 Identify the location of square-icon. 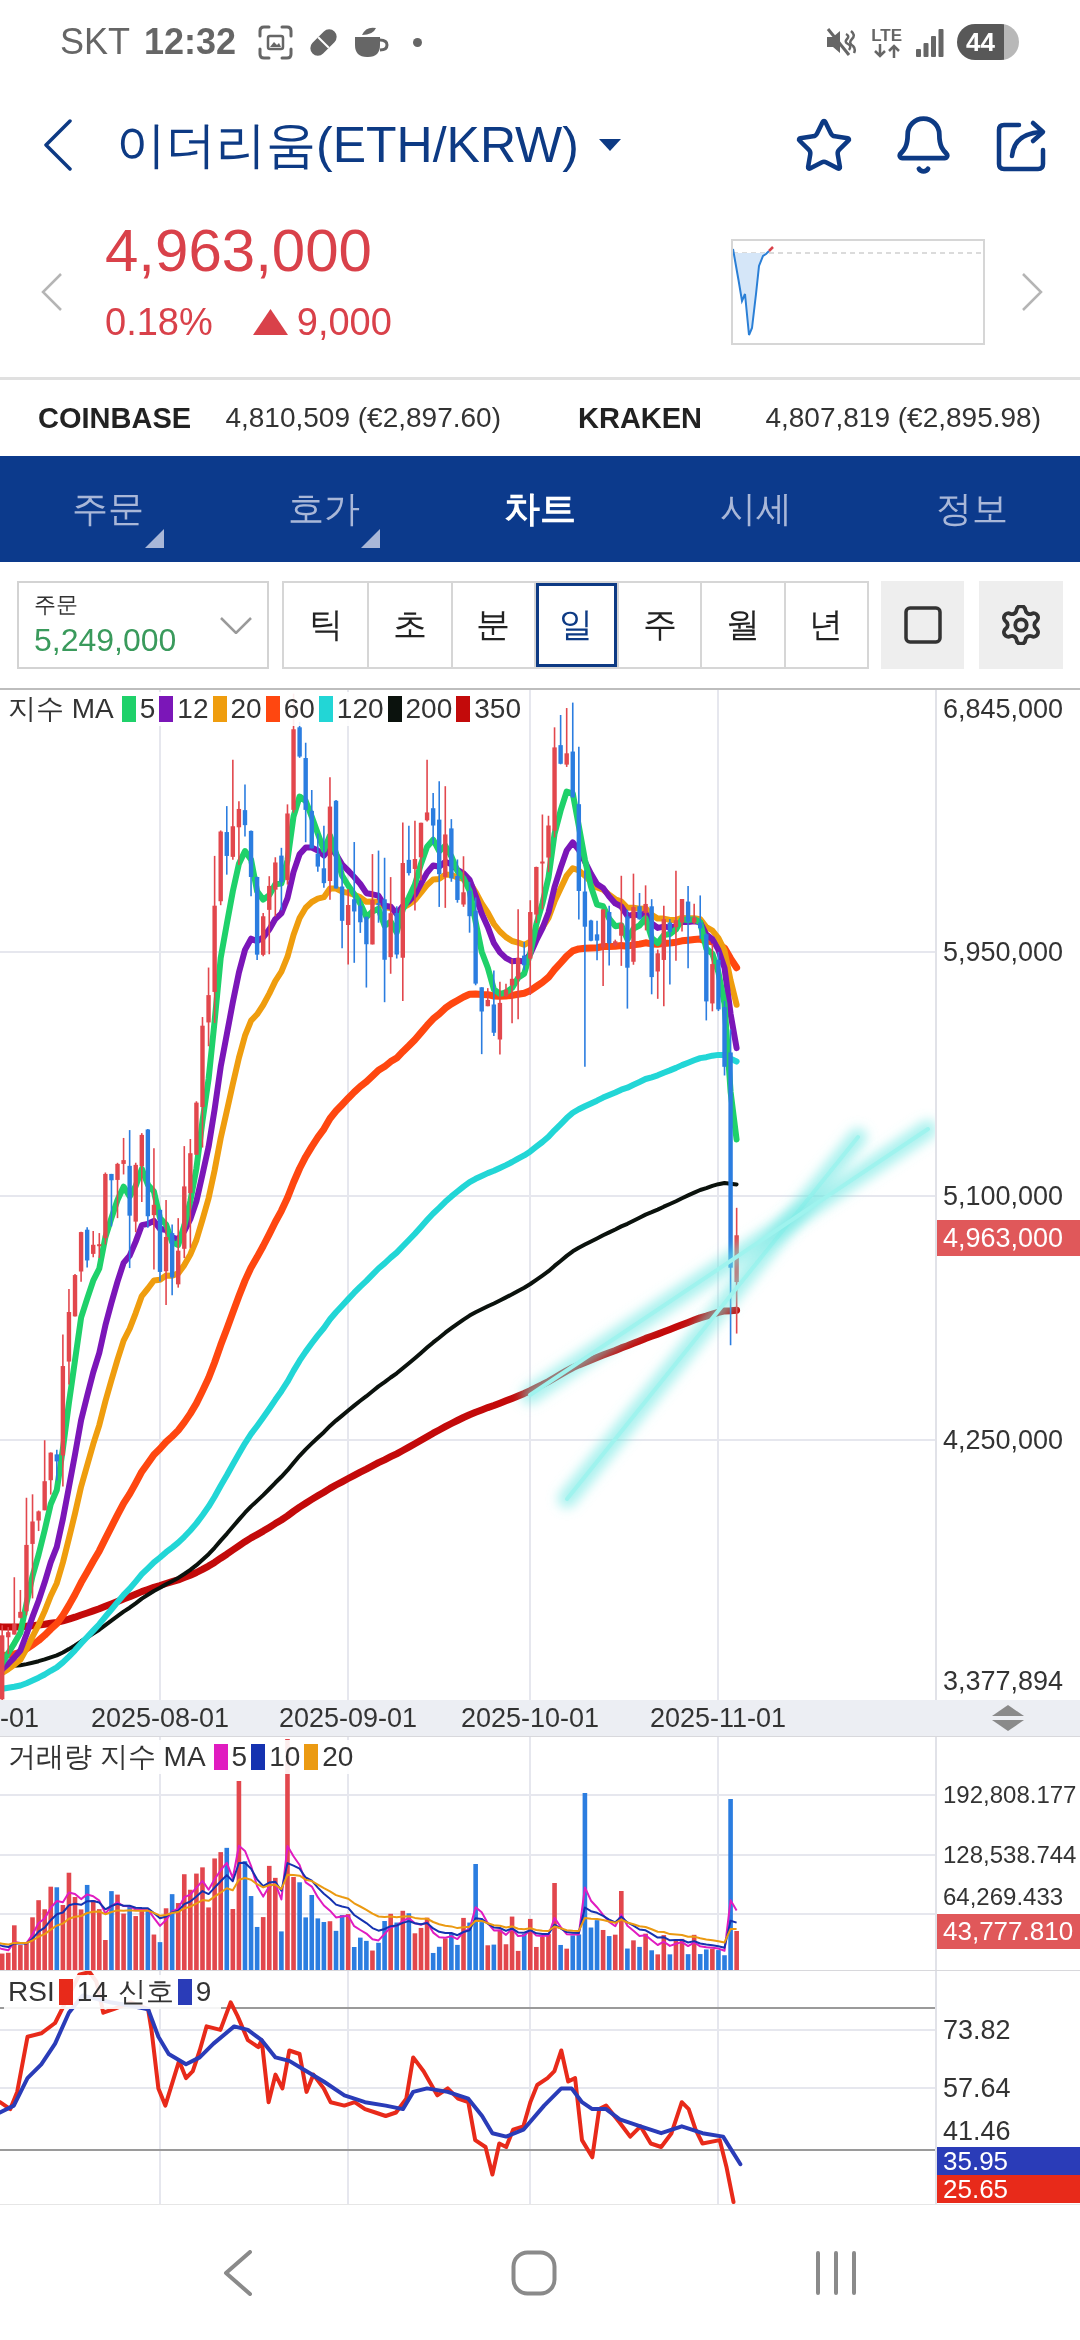
(922, 625).